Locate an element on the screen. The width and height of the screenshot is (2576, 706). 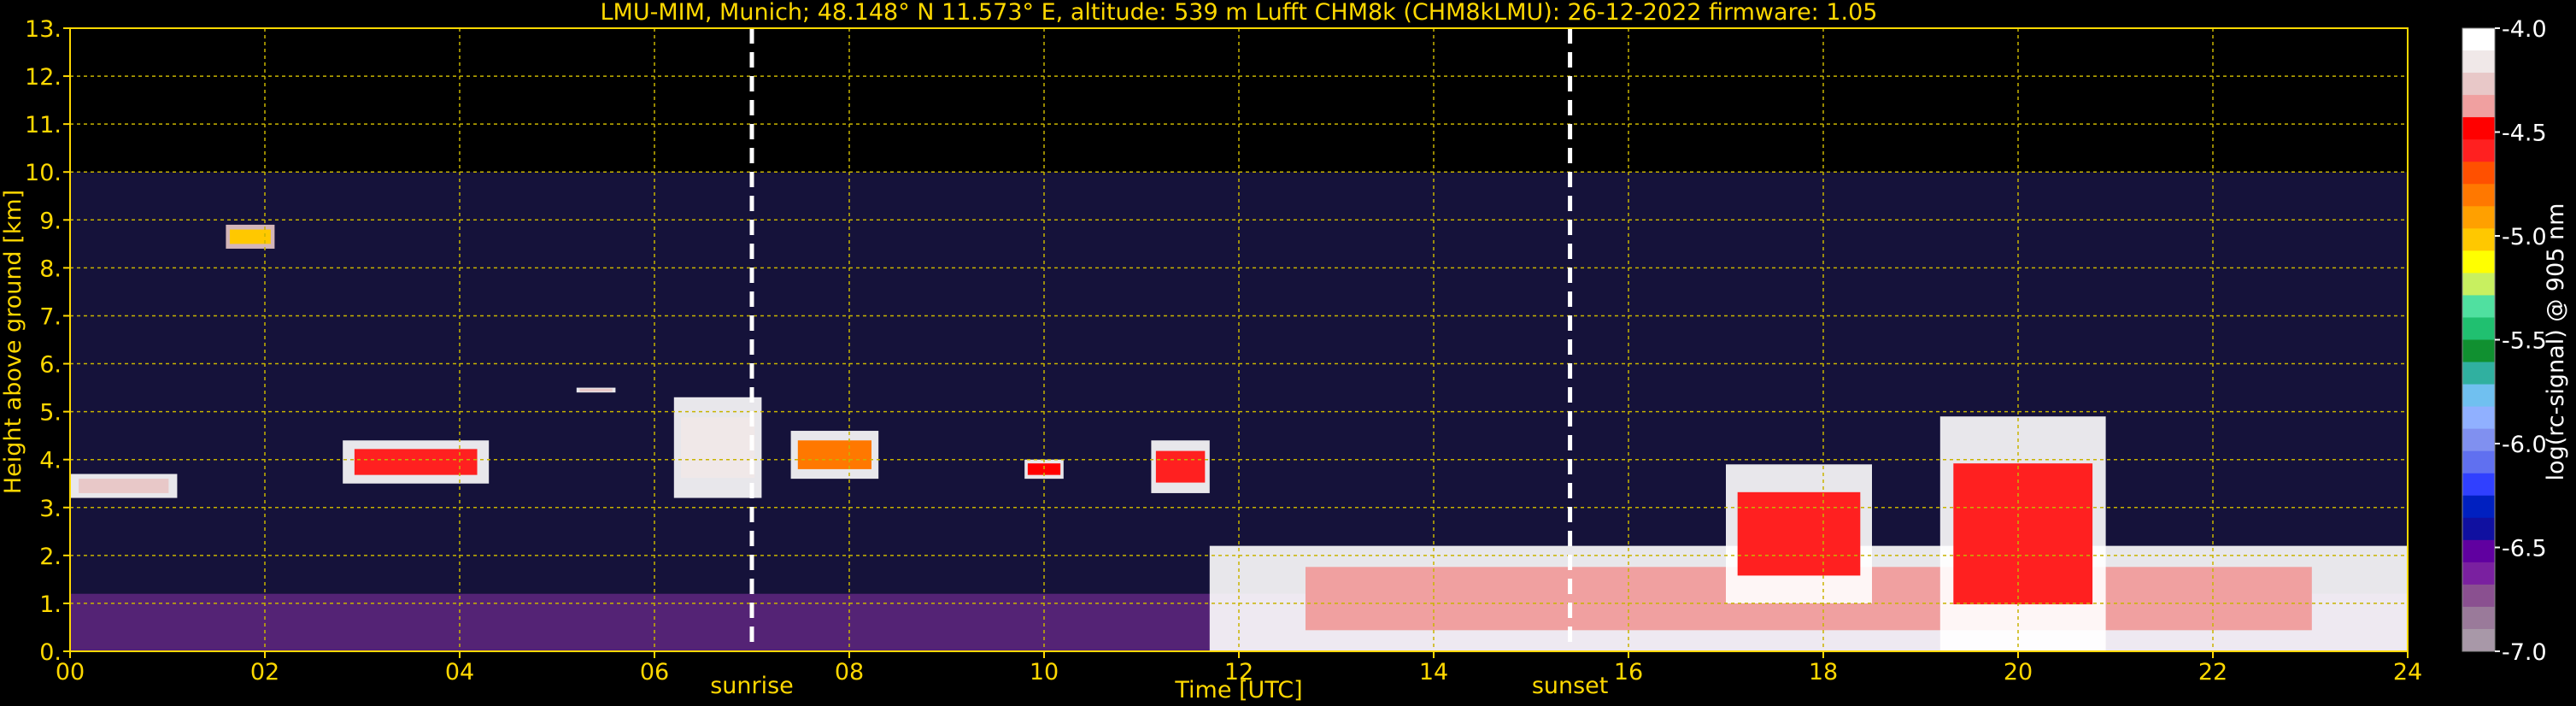
y-tick-label: 2. is located at coordinates (50, 557).